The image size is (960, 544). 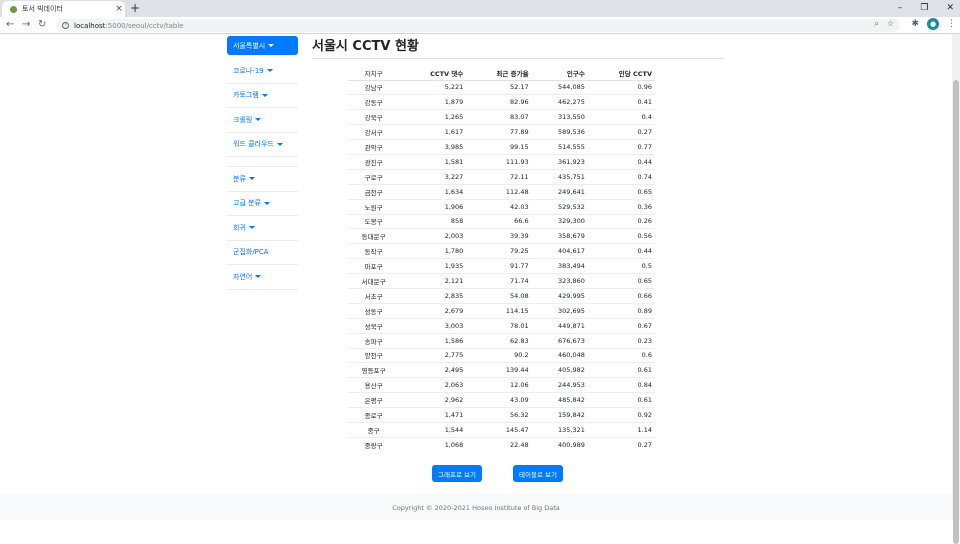 I want to click on table-cell: 400,989, so click(x=559, y=444).